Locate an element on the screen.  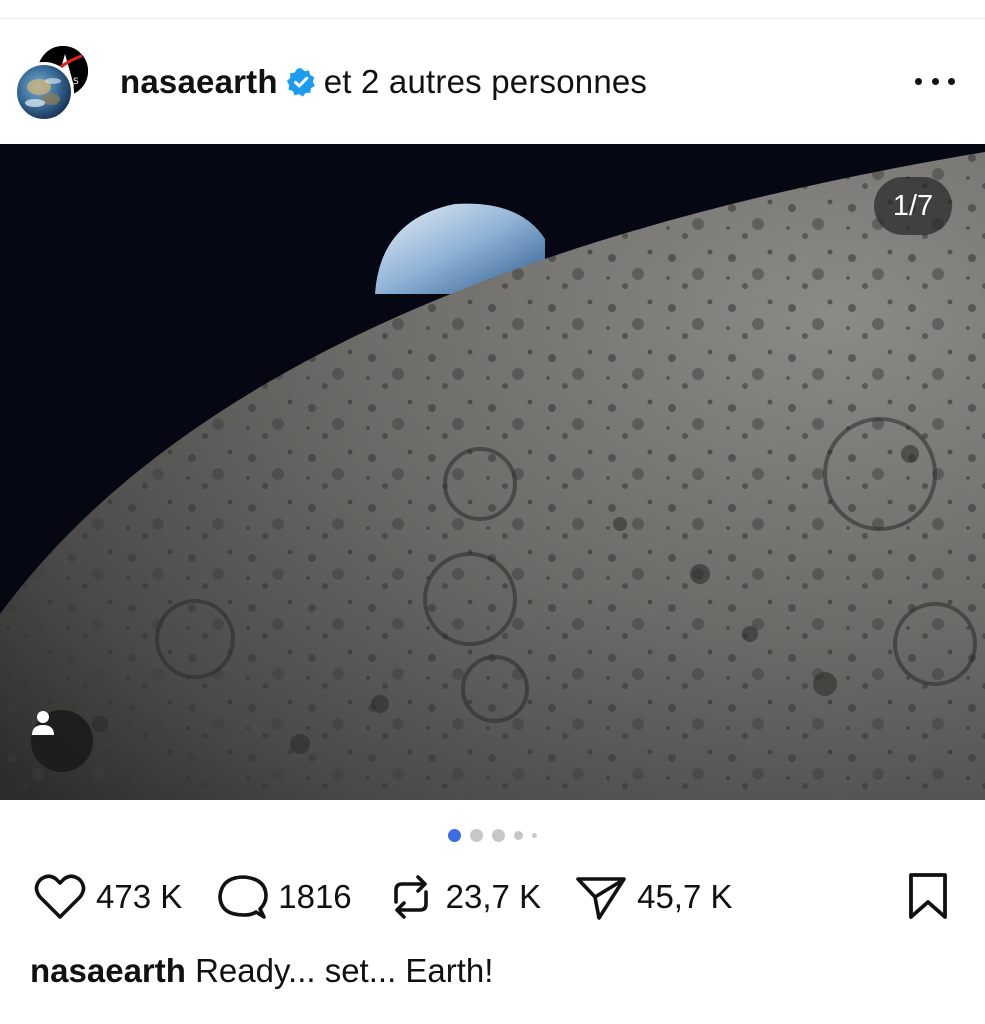
comment-icon is located at coordinates (242, 897).